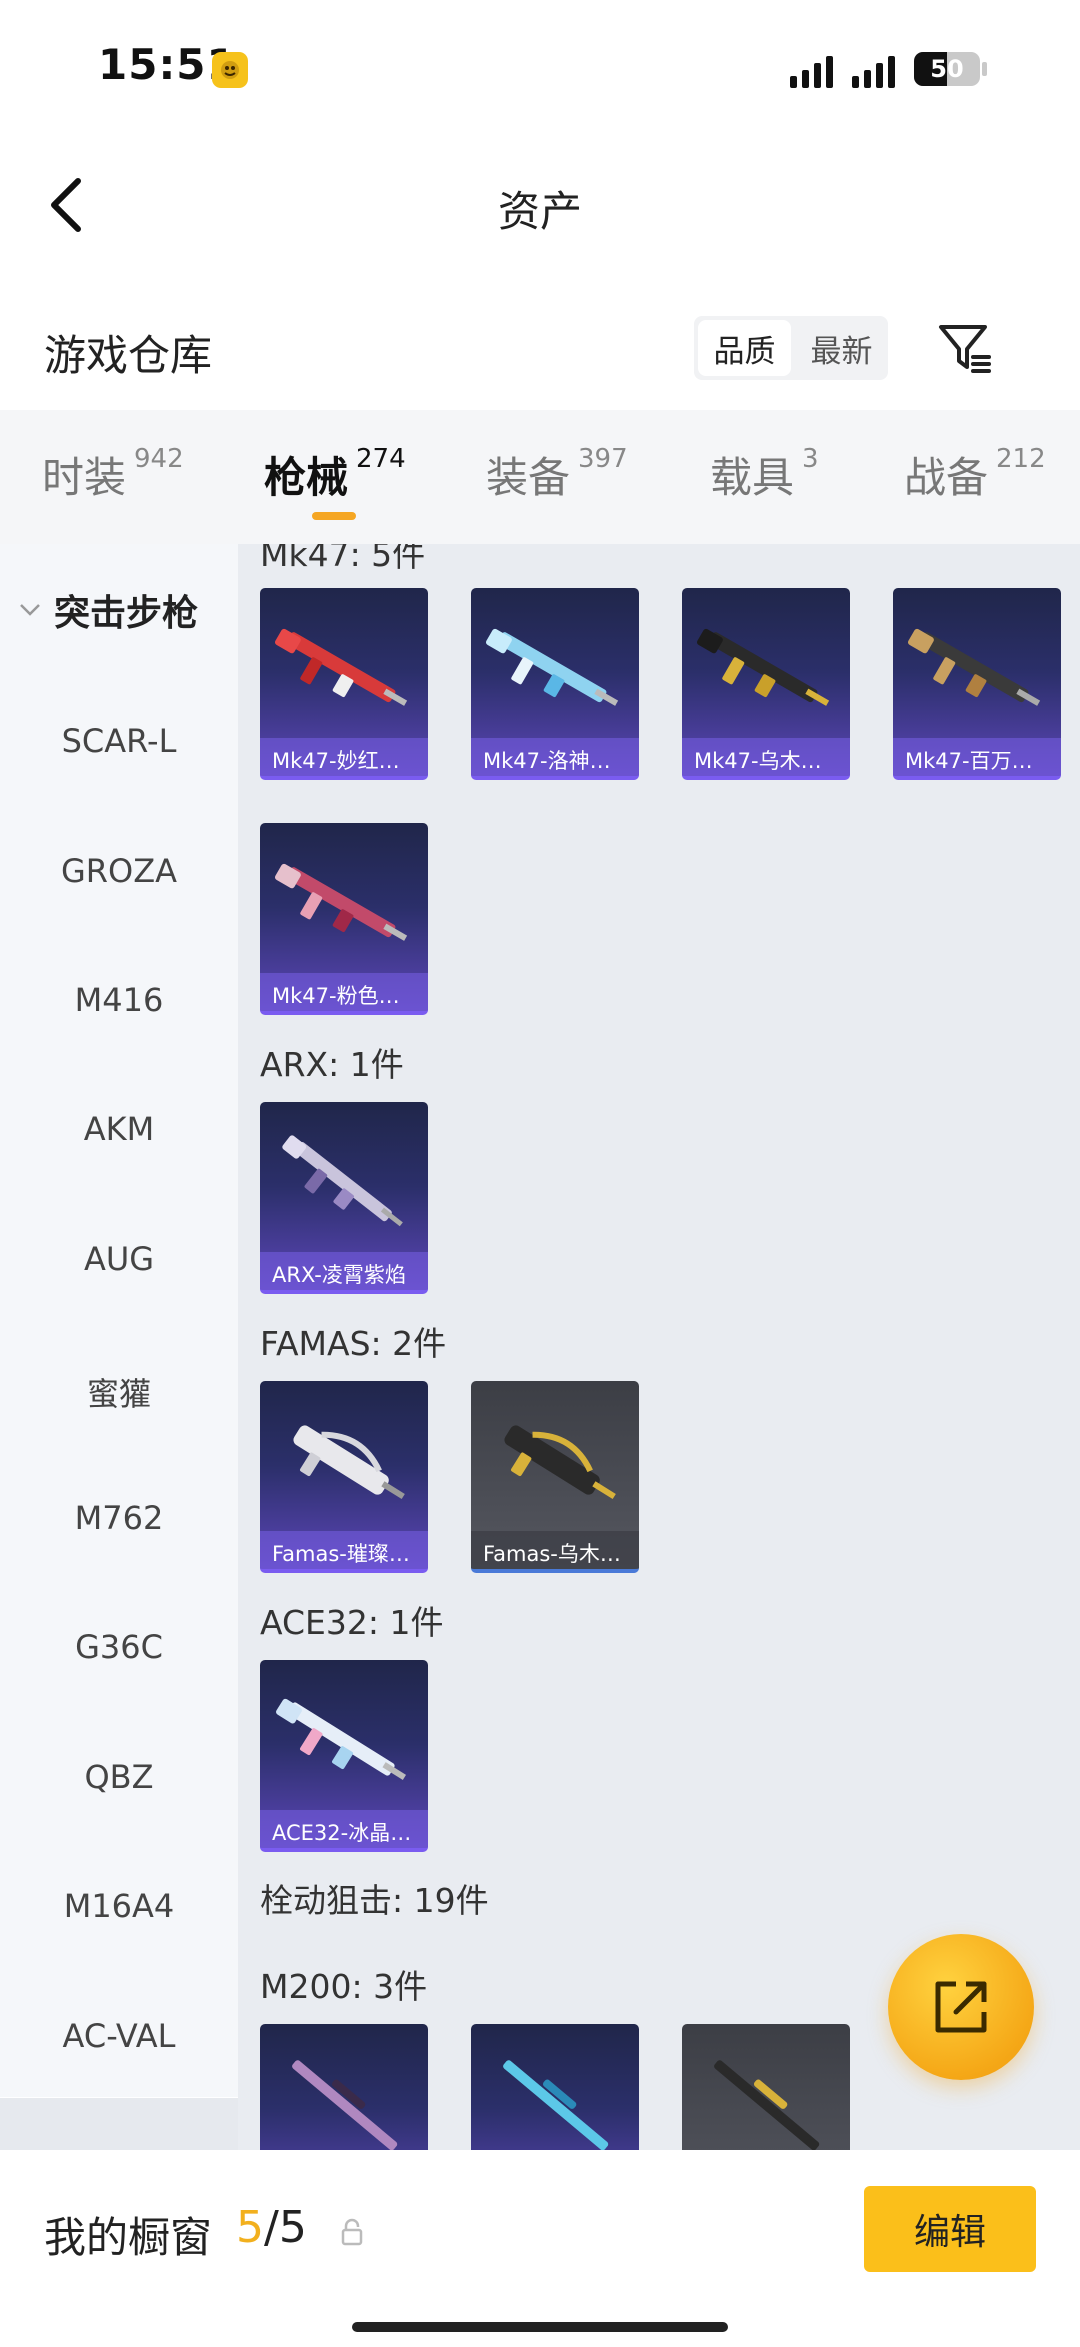 This screenshot has width=1080, height=2347. I want to click on group-label-m200: M200: 3件, so click(344, 1986).